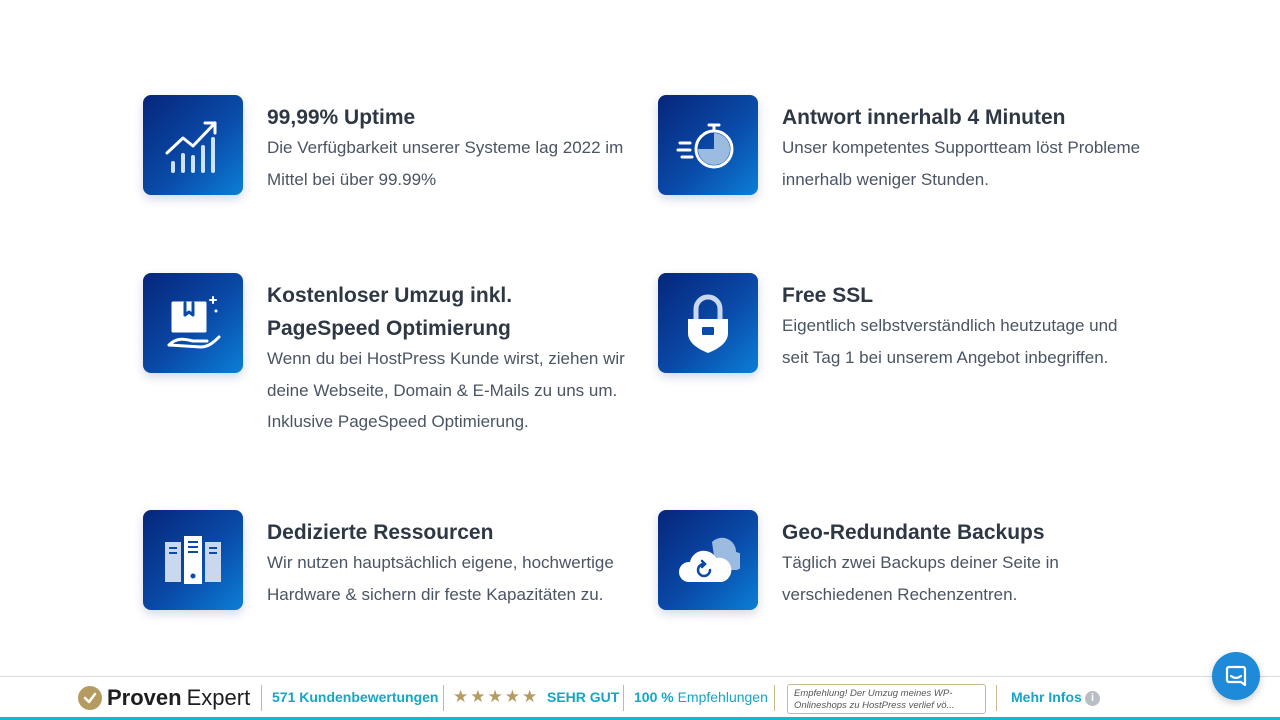  I want to click on feature-title: Antwort innerhalb 4 Minuten, so click(924, 117).